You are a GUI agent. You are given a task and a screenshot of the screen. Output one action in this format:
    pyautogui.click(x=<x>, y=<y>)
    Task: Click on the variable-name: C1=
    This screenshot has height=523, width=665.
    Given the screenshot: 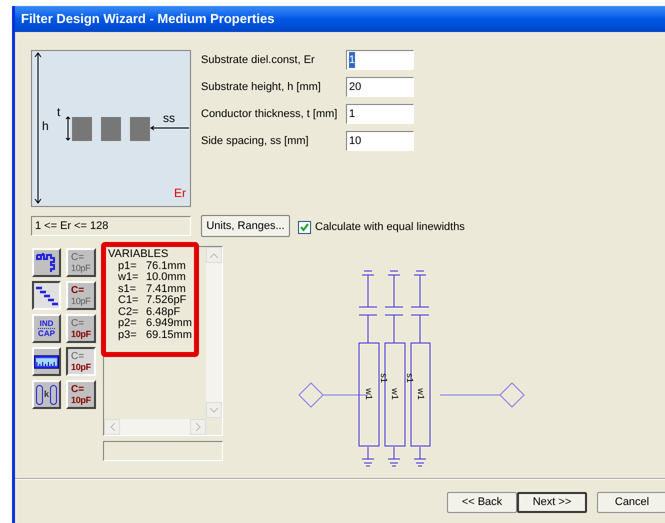 What is the action you would take?
    pyautogui.click(x=129, y=300)
    